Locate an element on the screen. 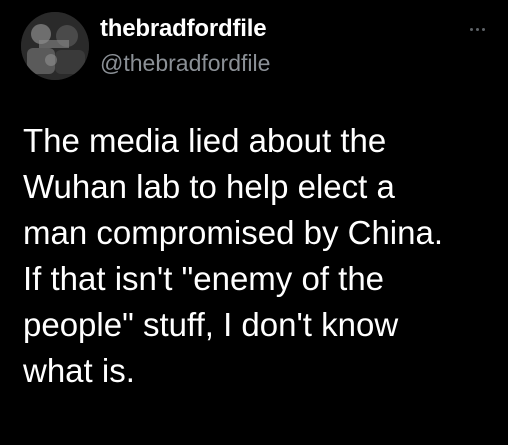 The width and height of the screenshot is (508, 445). tweet-line: people" stuff, I don't know is located at coordinates (211, 324).